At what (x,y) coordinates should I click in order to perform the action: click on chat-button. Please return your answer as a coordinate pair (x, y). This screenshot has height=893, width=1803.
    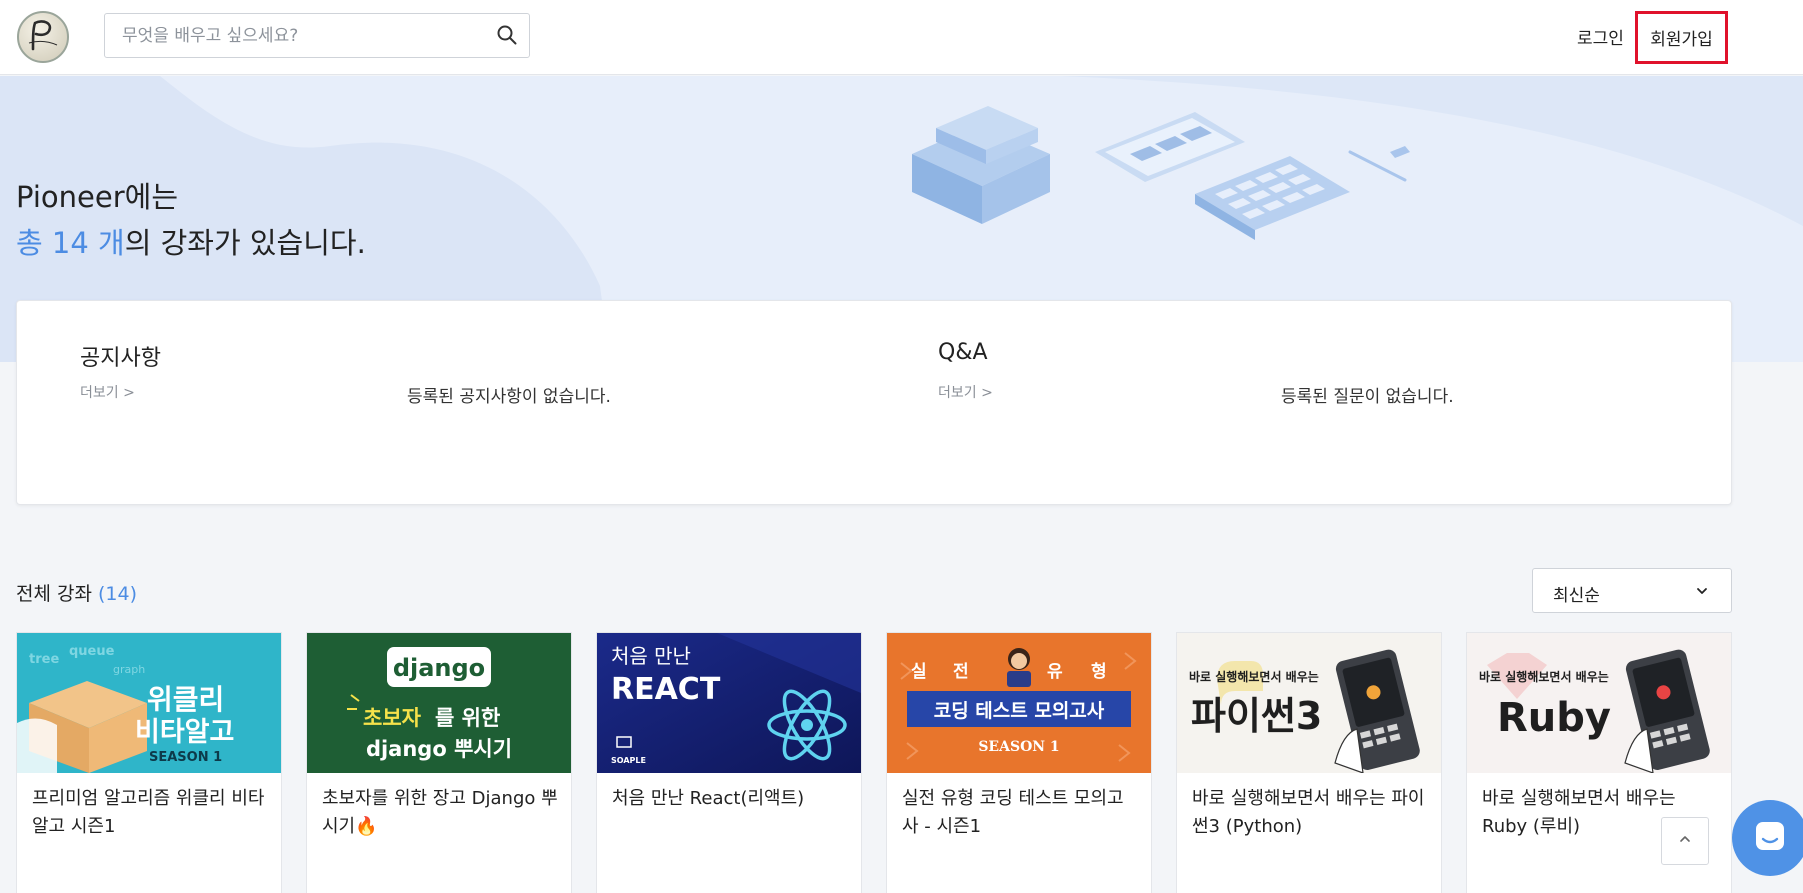
    Looking at the image, I should click on (1767, 838).